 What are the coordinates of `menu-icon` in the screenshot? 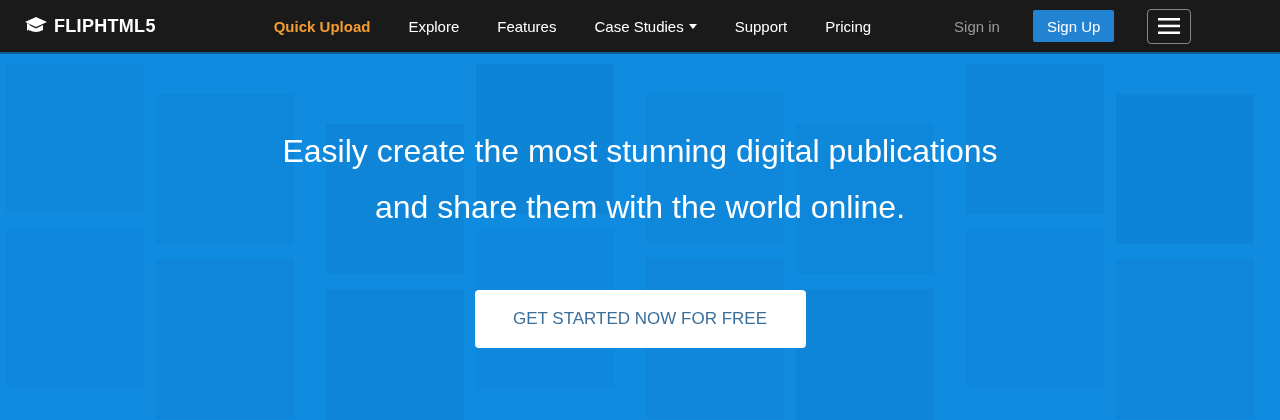 It's located at (1169, 26).